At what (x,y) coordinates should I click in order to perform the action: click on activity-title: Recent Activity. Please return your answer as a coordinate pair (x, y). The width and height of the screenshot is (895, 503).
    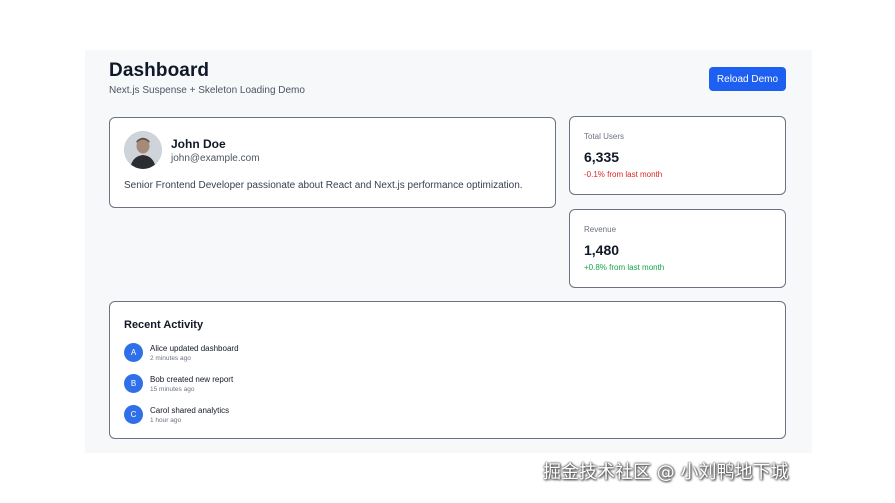
    Looking at the image, I should click on (164, 325).